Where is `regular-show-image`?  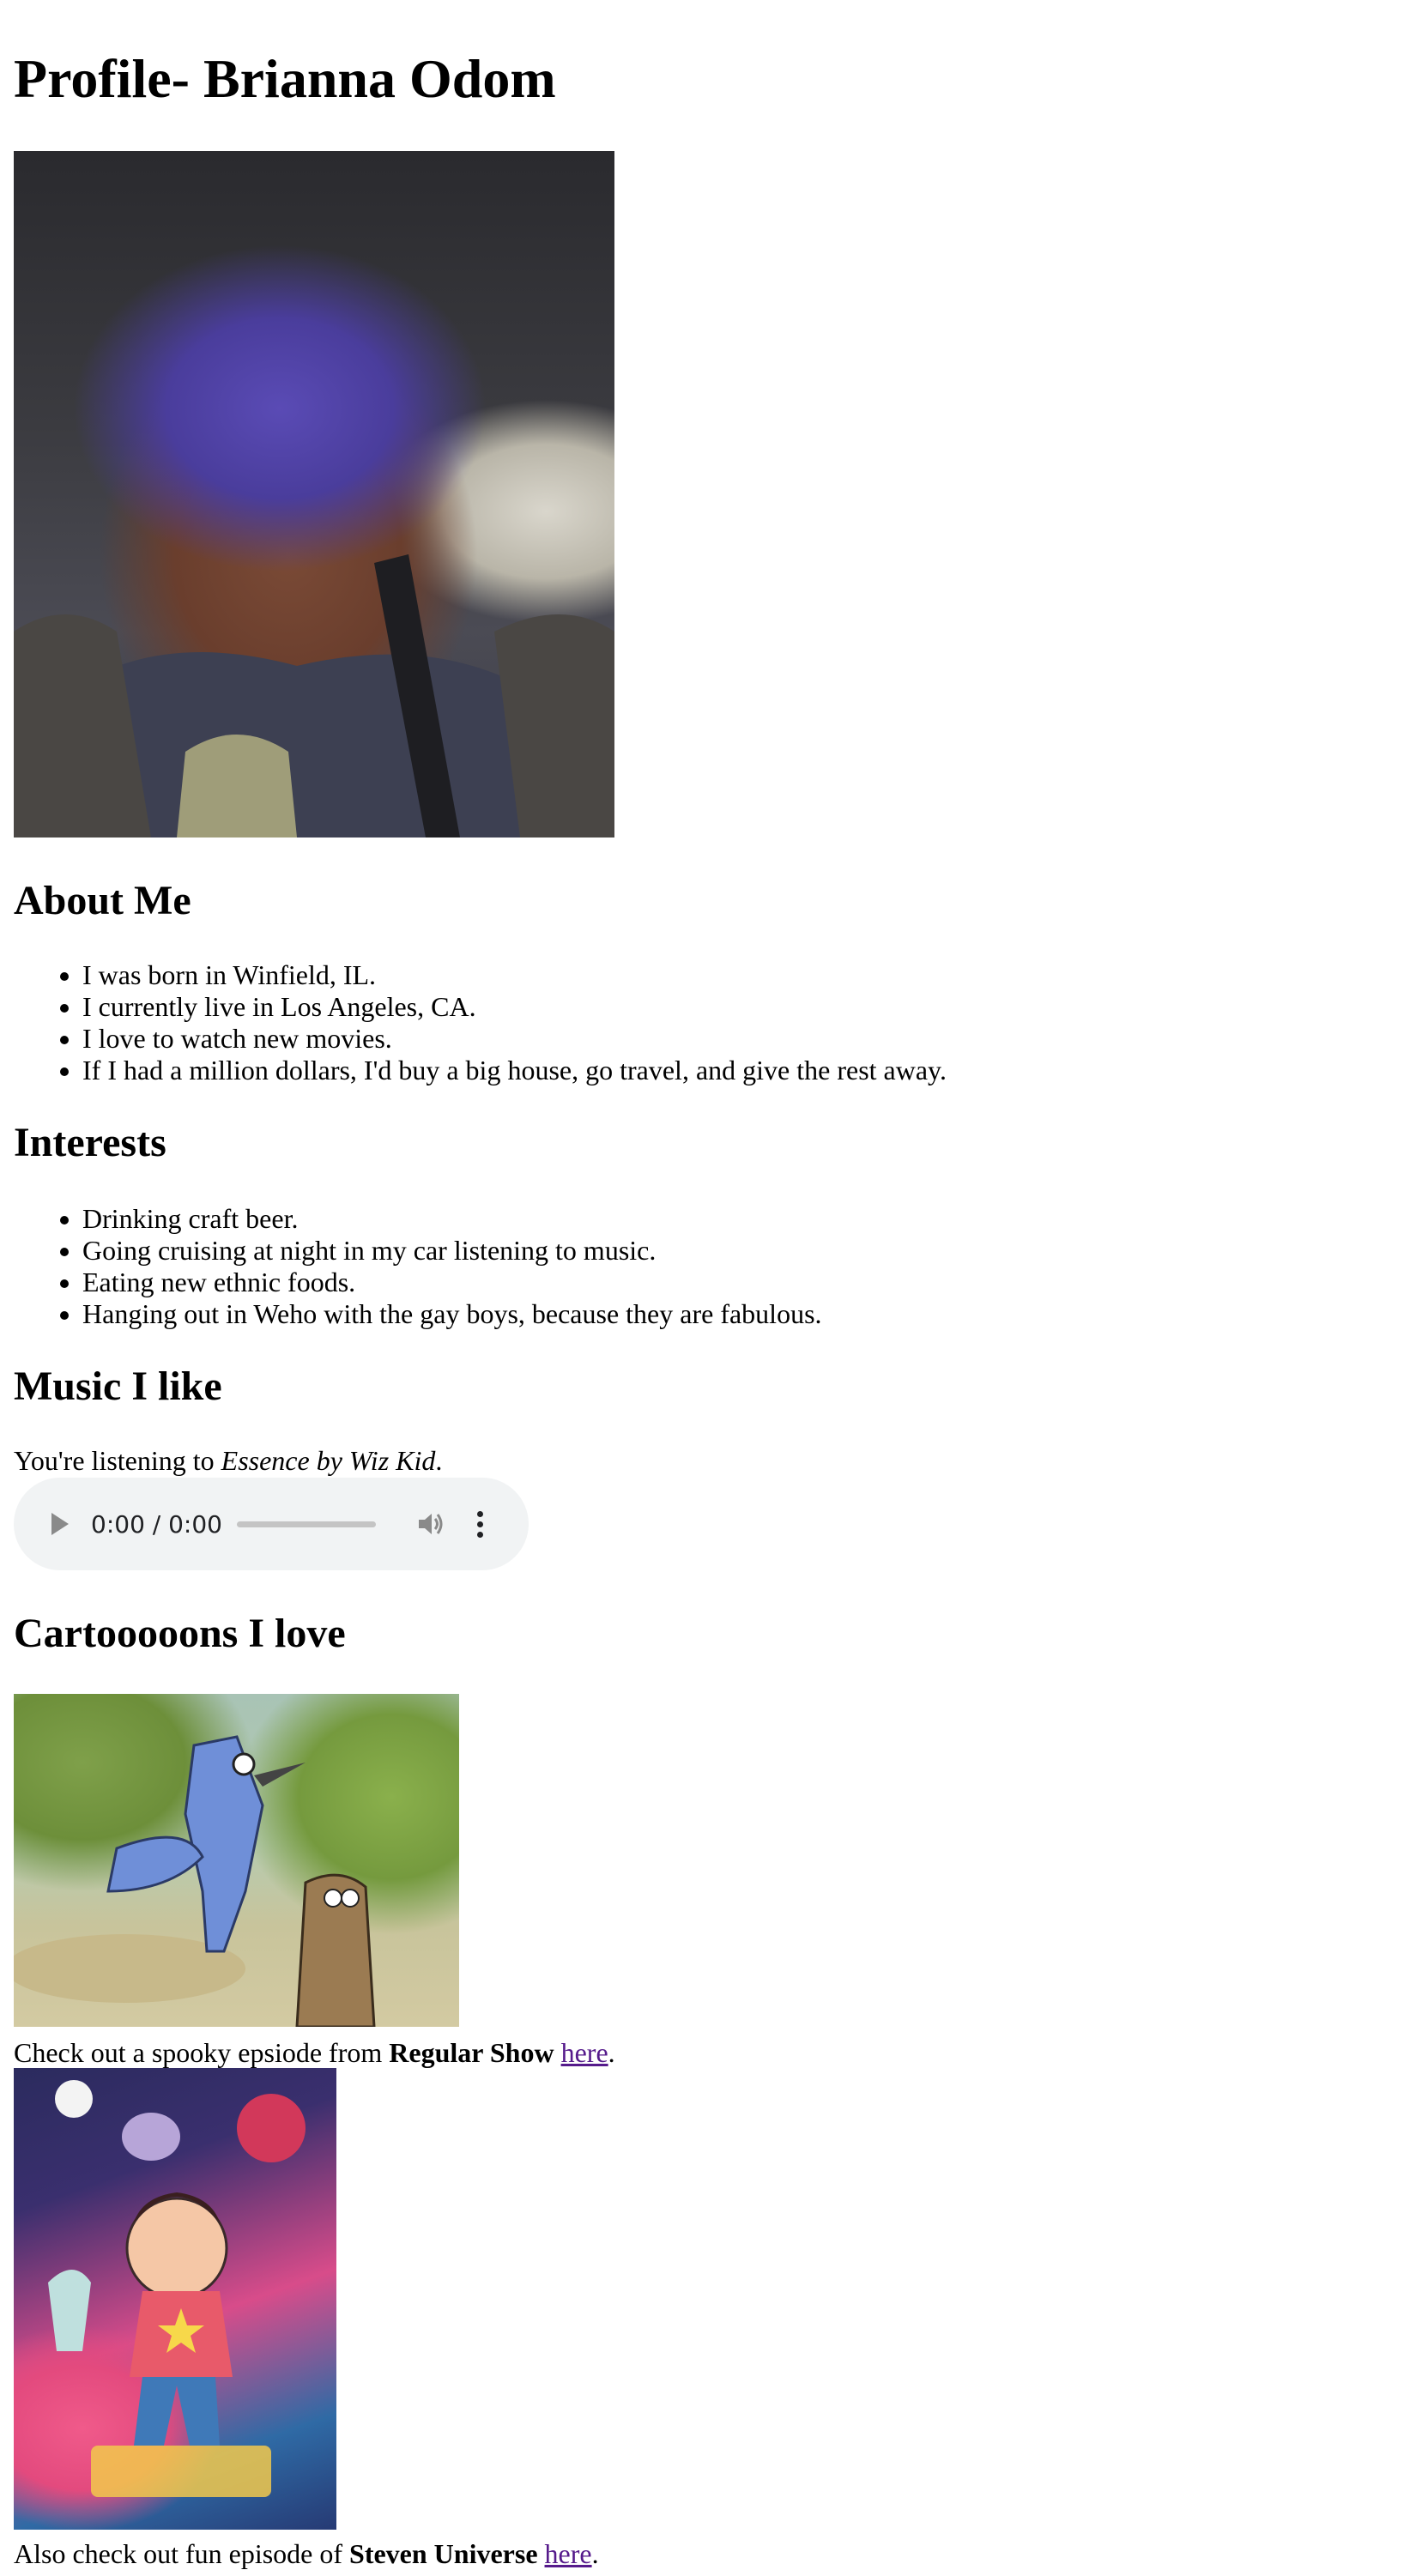
regular-show-image is located at coordinates (237, 1860).